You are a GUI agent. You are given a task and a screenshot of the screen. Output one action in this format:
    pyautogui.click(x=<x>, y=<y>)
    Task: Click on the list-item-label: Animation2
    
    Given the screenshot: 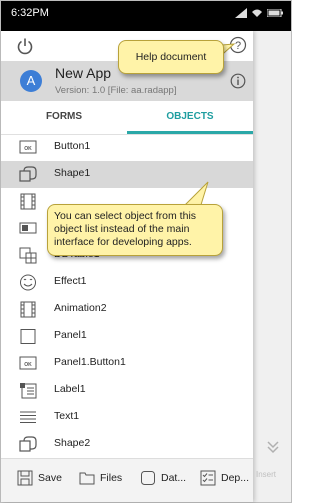 What is the action you would take?
    pyautogui.click(x=80, y=308)
    